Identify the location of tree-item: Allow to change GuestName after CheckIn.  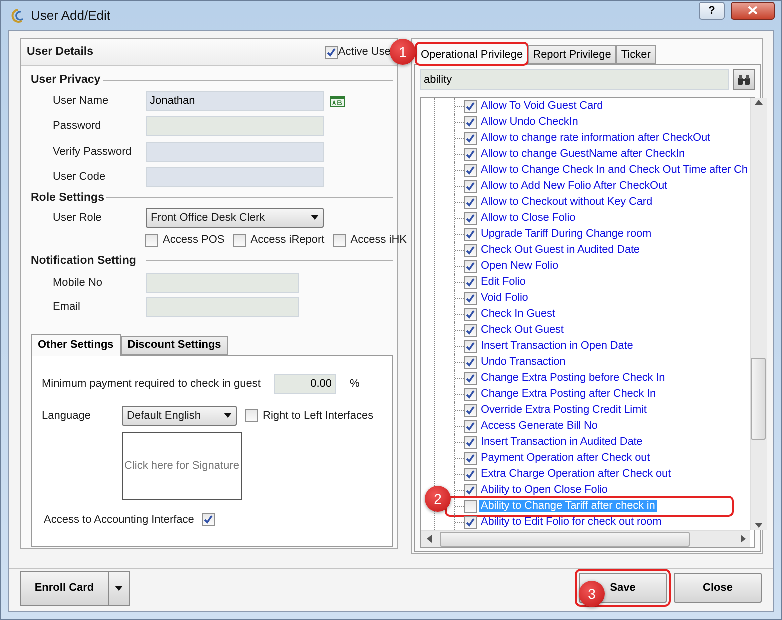
(583, 154).